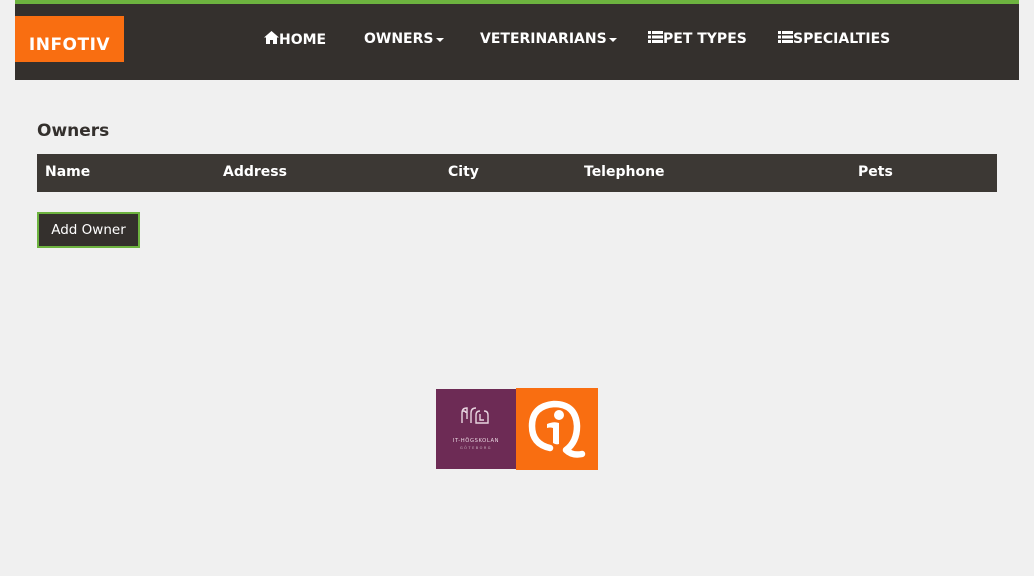 The width and height of the screenshot is (1034, 576). I want to click on nav-item-pet-types-label: PET TYPES, so click(705, 39).